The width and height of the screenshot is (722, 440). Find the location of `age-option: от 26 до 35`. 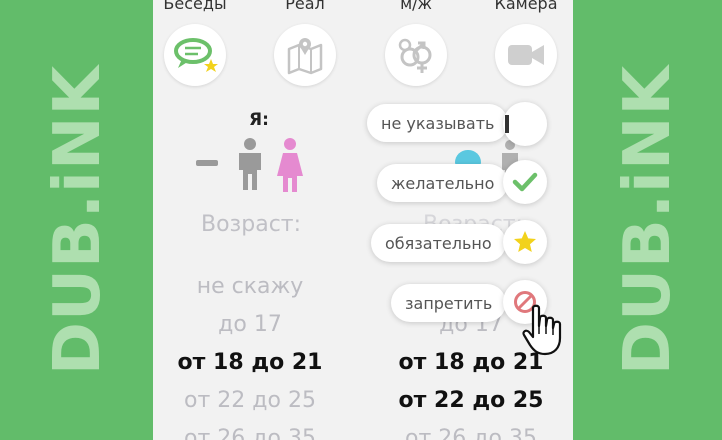

age-option: от 26 до 35 is located at coordinates (250, 433).